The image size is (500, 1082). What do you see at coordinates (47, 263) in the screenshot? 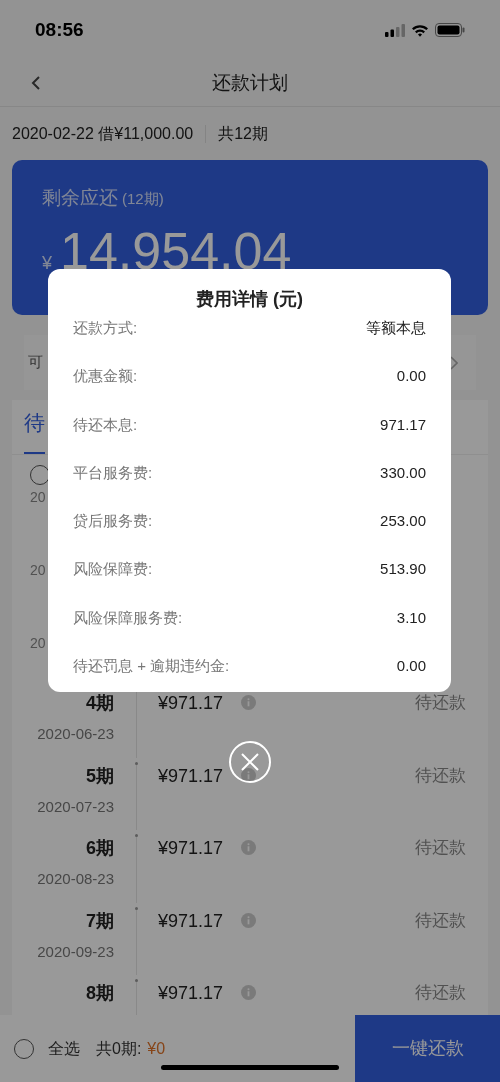
I see `currency-sign: ¥` at bounding box center [47, 263].